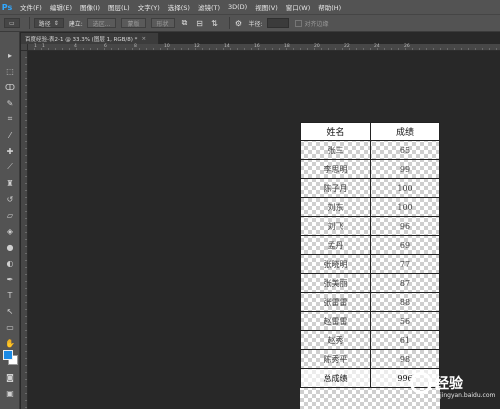 This screenshot has width=500, height=409. I want to click on cell-name: 陈子月, so click(335, 188).